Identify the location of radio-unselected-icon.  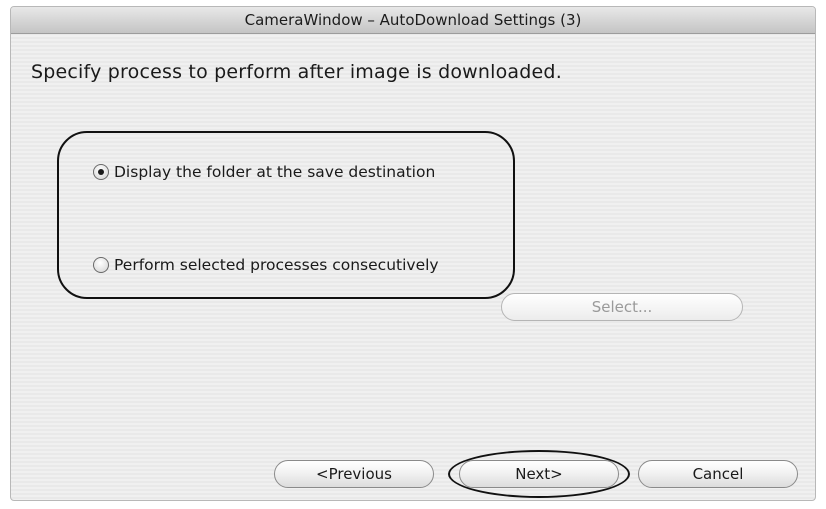
(101, 265).